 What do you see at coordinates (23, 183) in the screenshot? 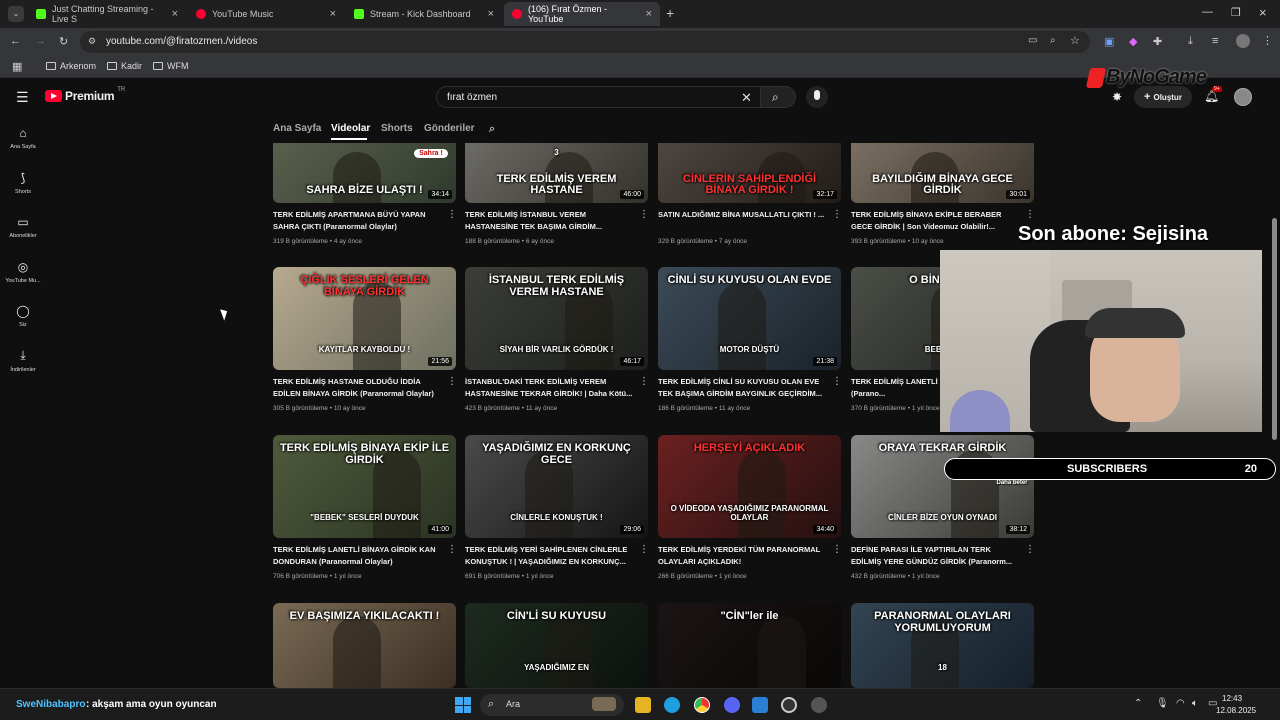
I see `sidebar-item-shorts: ⟆ Shorts` at bounding box center [23, 183].